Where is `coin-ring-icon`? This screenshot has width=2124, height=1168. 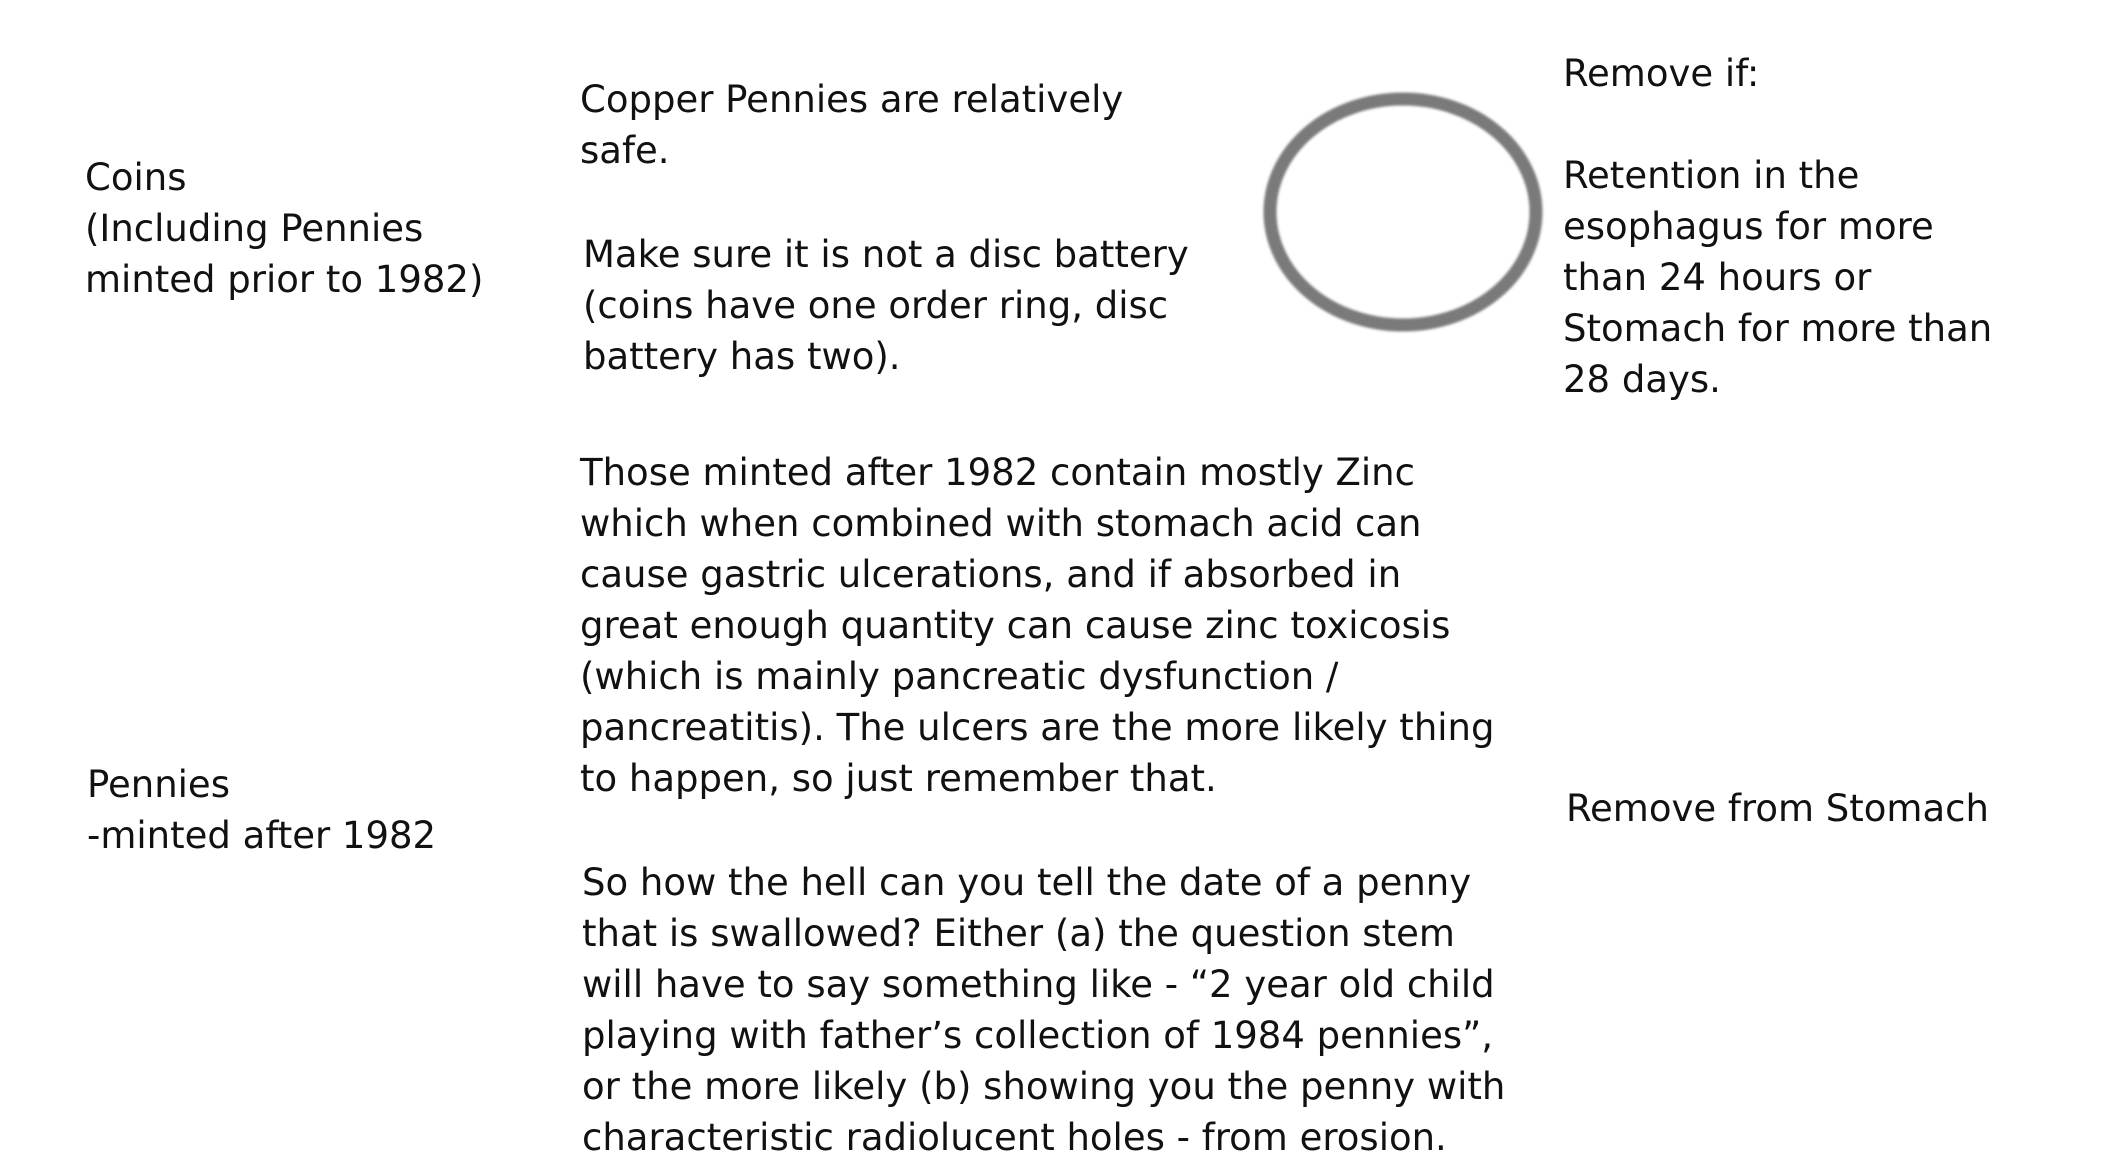
coin-ring-icon is located at coordinates (1403, 212).